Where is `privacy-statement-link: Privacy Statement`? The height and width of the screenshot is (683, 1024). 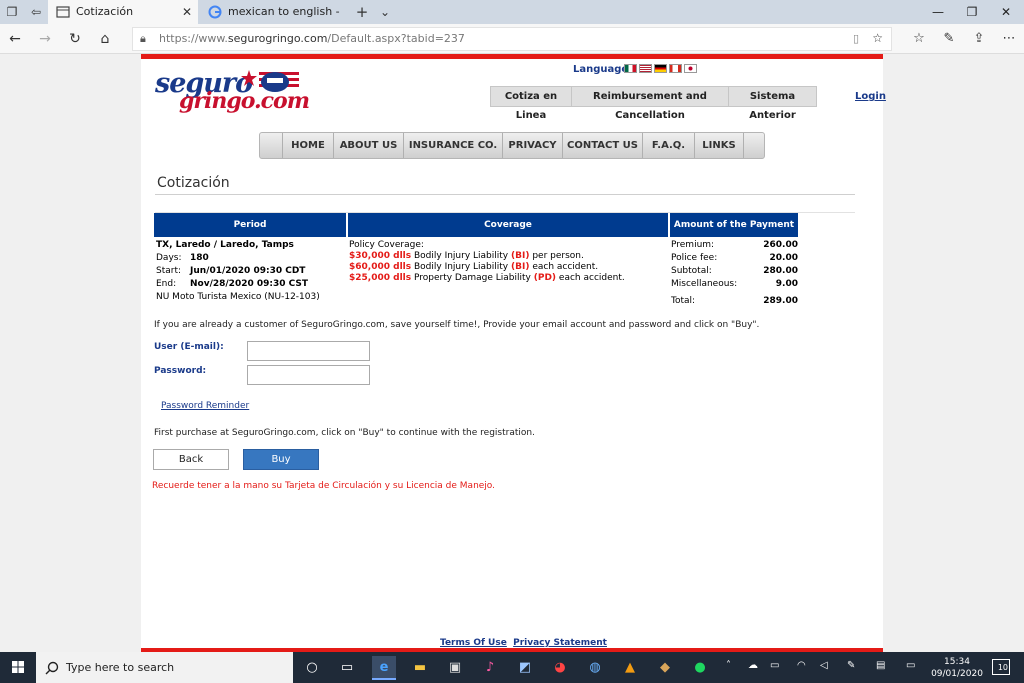 privacy-statement-link: Privacy Statement is located at coordinates (560, 643).